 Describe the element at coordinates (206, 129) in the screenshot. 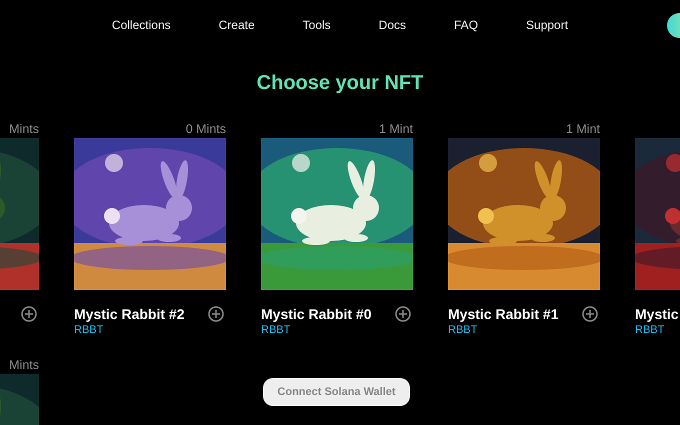

I see `mint-count: 0 Mints` at that location.